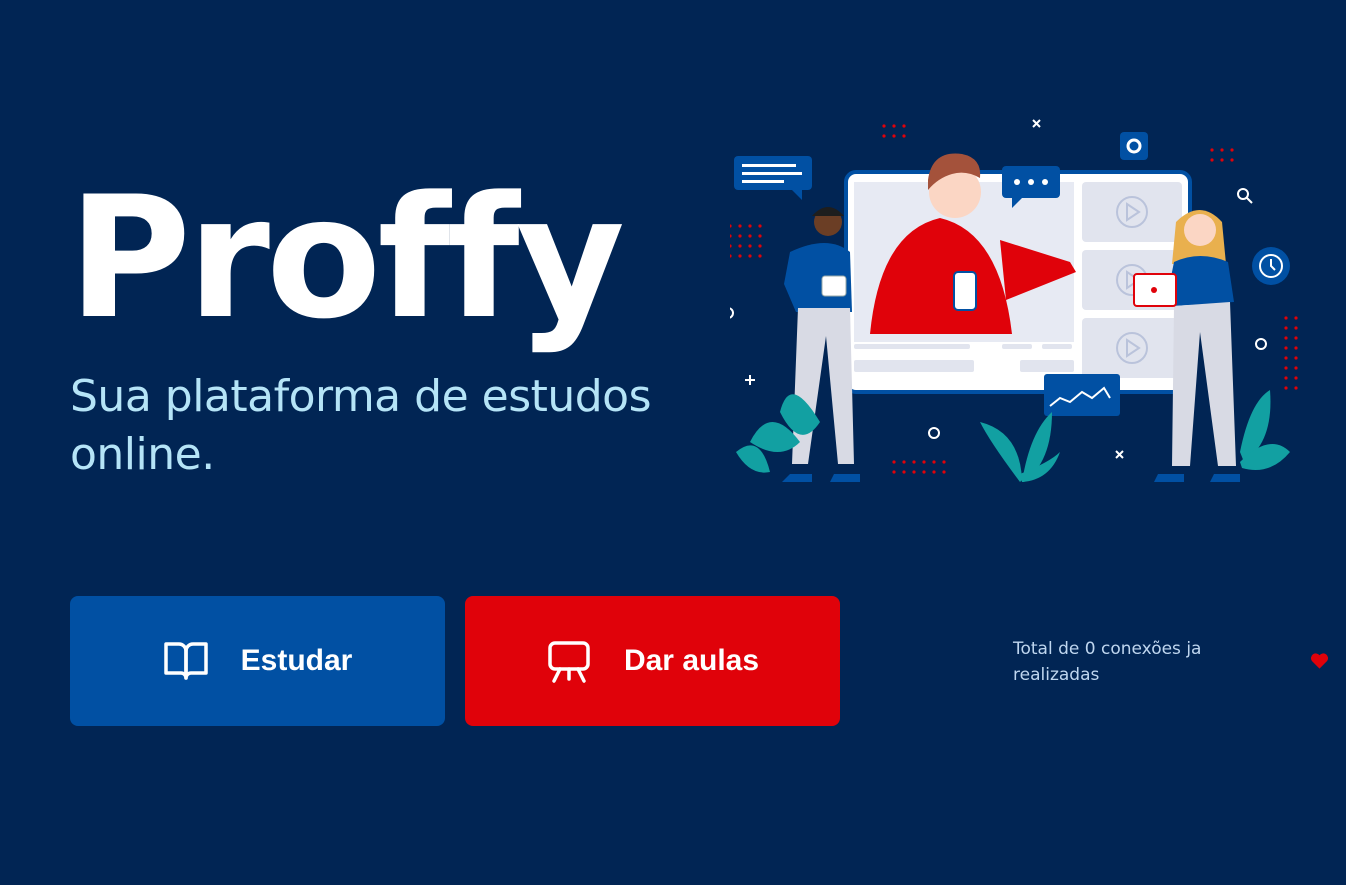 The width and height of the screenshot is (1346, 885). What do you see at coordinates (361, 425) in the screenshot?
I see `tagline: Sua plataforma de estudos online.` at bounding box center [361, 425].